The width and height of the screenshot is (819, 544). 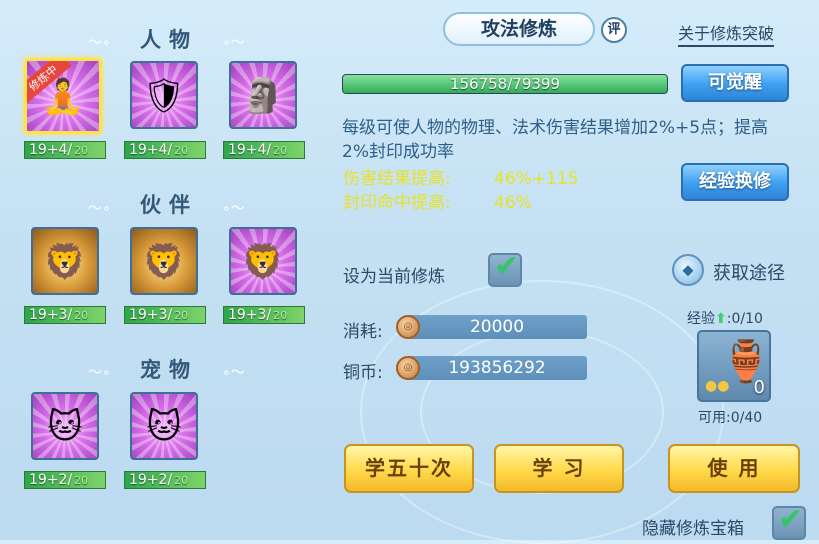 I want to click on cat-sword-icon: 🐱, so click(x=65, y=427).